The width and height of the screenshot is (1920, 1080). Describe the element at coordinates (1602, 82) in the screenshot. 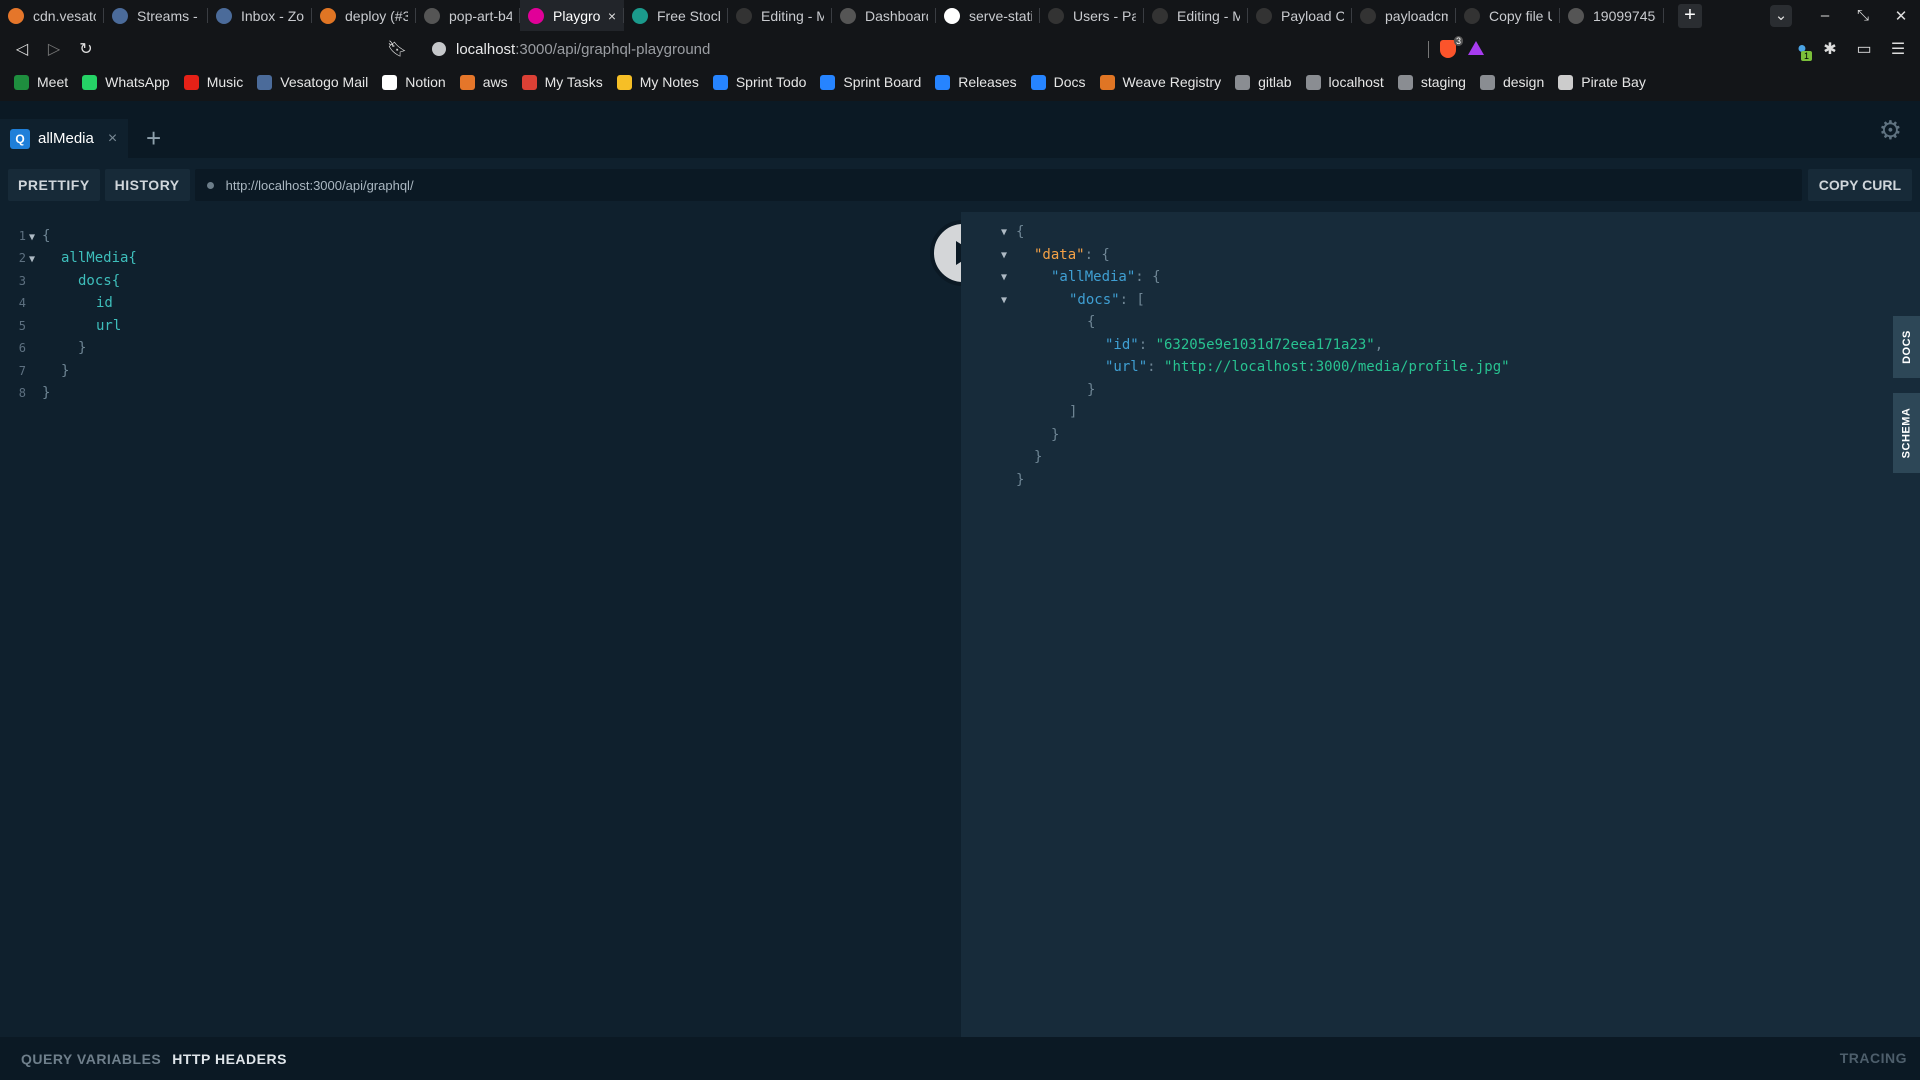

I see `bookmark-item: Pirate Bay` at that location.